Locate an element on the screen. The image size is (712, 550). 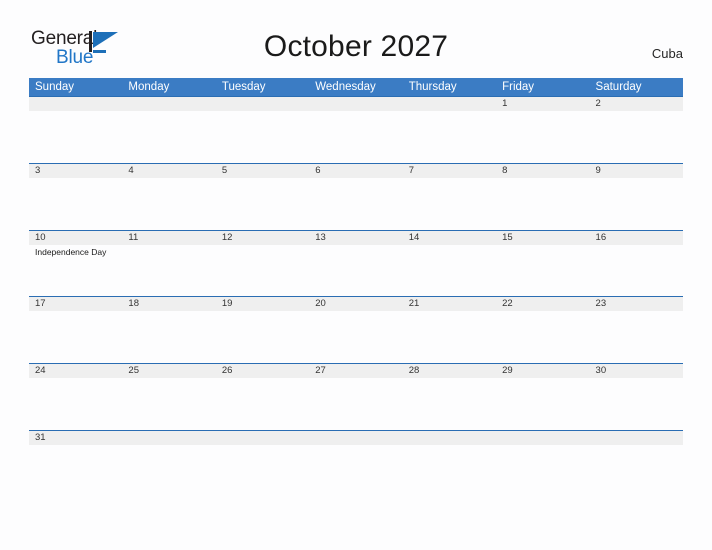
weekday-sunday: Sunday is located at coordinates (55, 87).